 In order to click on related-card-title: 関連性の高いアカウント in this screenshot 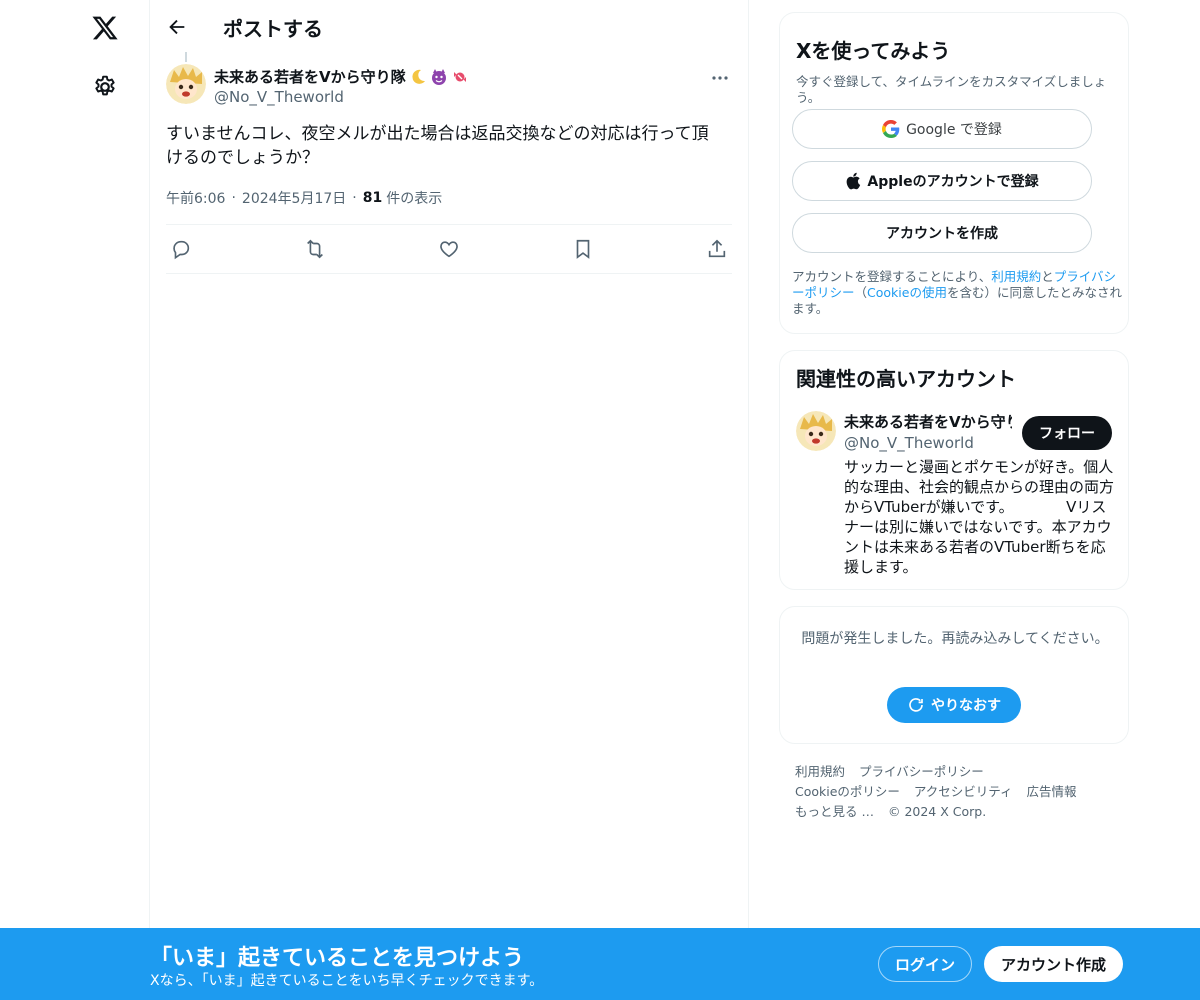, I will do `click(906, 379)`.